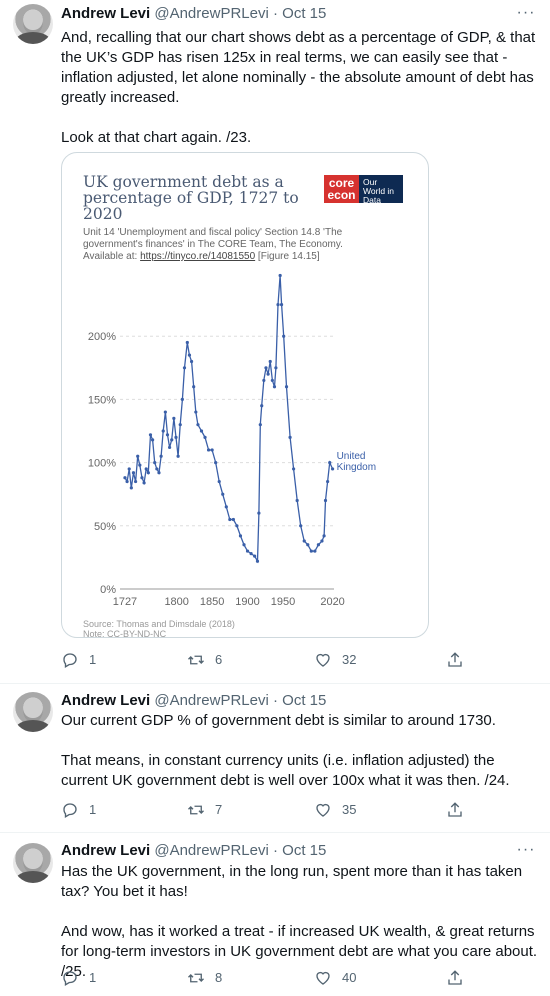 This screenshot has height=996, width=550. Describe the element at coordinates (335, 810) in the screenshot. I see `like-button: 35` at that location.